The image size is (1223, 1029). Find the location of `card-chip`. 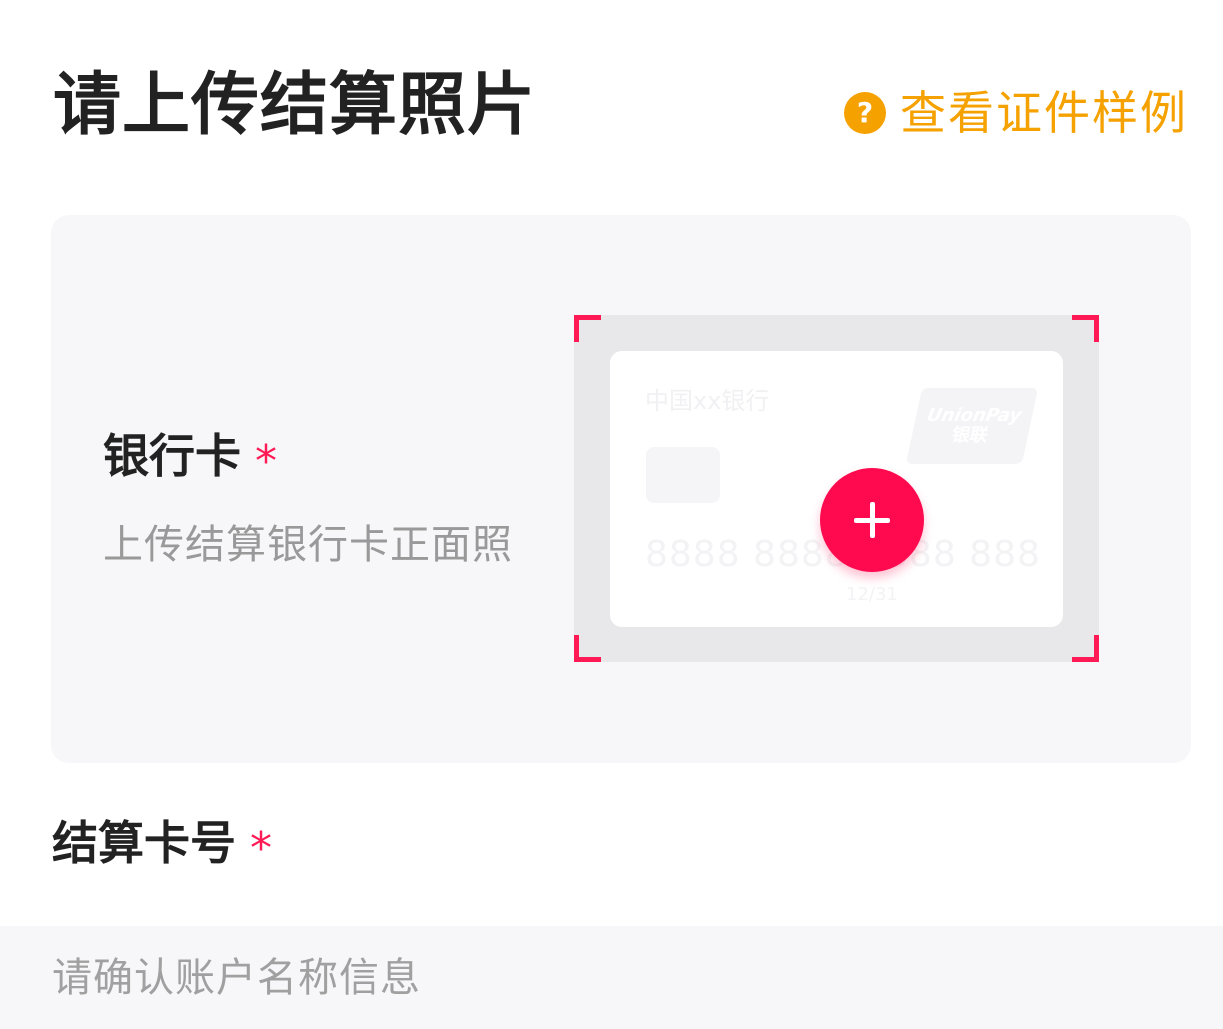

card-chip is located at coordinates (683, 475).